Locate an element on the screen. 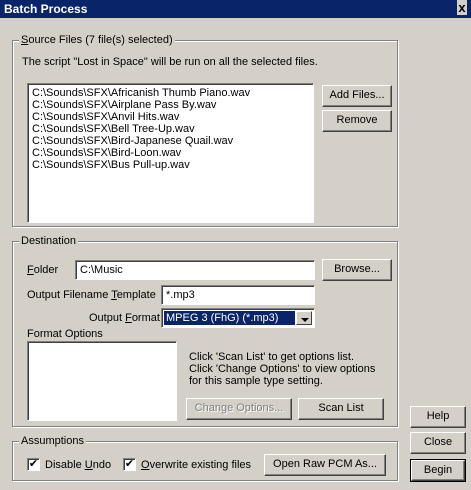 The width and height of the screenshot is (471, 490). begin-button: Begin is located at coordinates (438, 470).